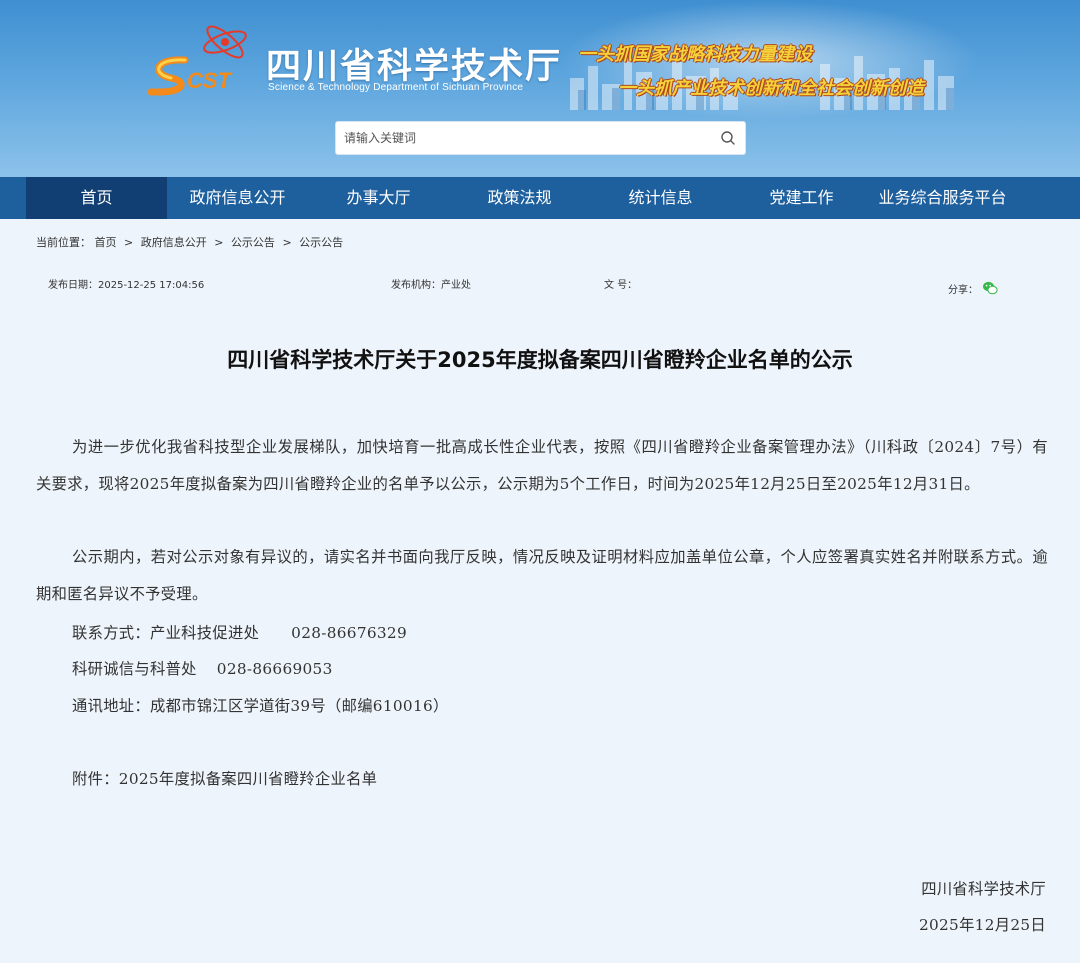 Image resolution: width=1080 pixels, height=963 pixels. Describe the element at coordinates (274, 669) in the screenshot. I see `contact-2-phone: 028-86669053` at that location.